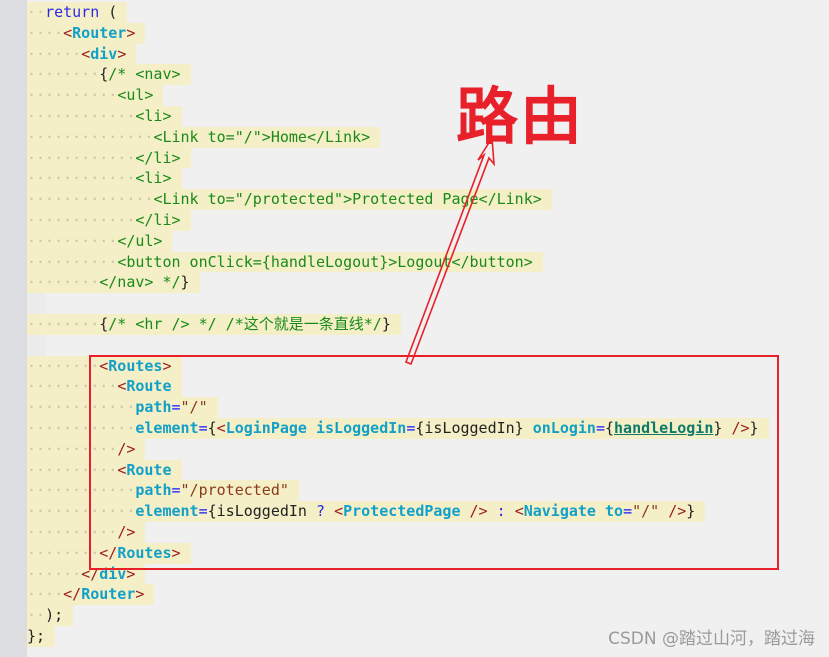  What do you see at coordinates (449, 250) in the screenshot?
I see `annotation-arrow-icon` at bounding box center [449, 250].